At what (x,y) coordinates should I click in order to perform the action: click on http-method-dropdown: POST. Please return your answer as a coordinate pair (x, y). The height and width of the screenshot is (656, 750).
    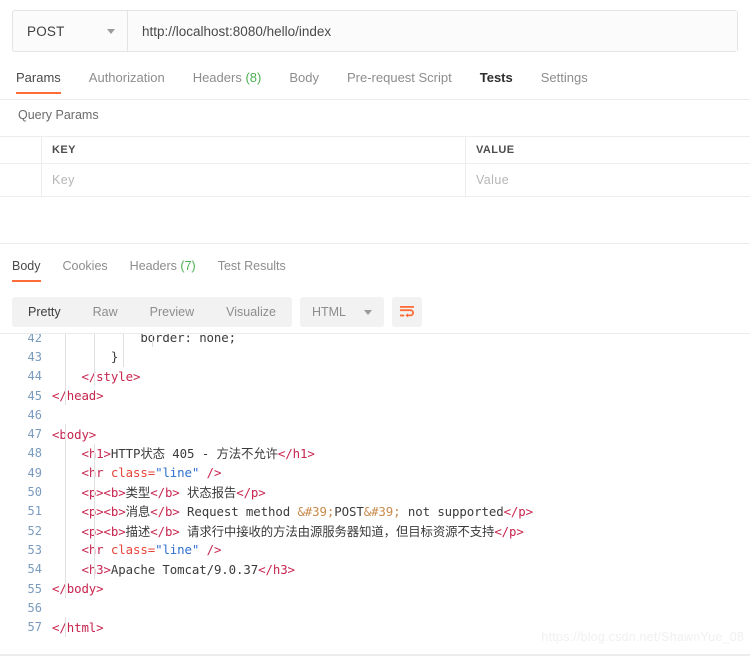
    Looking at the image, I should click on (70, 31).